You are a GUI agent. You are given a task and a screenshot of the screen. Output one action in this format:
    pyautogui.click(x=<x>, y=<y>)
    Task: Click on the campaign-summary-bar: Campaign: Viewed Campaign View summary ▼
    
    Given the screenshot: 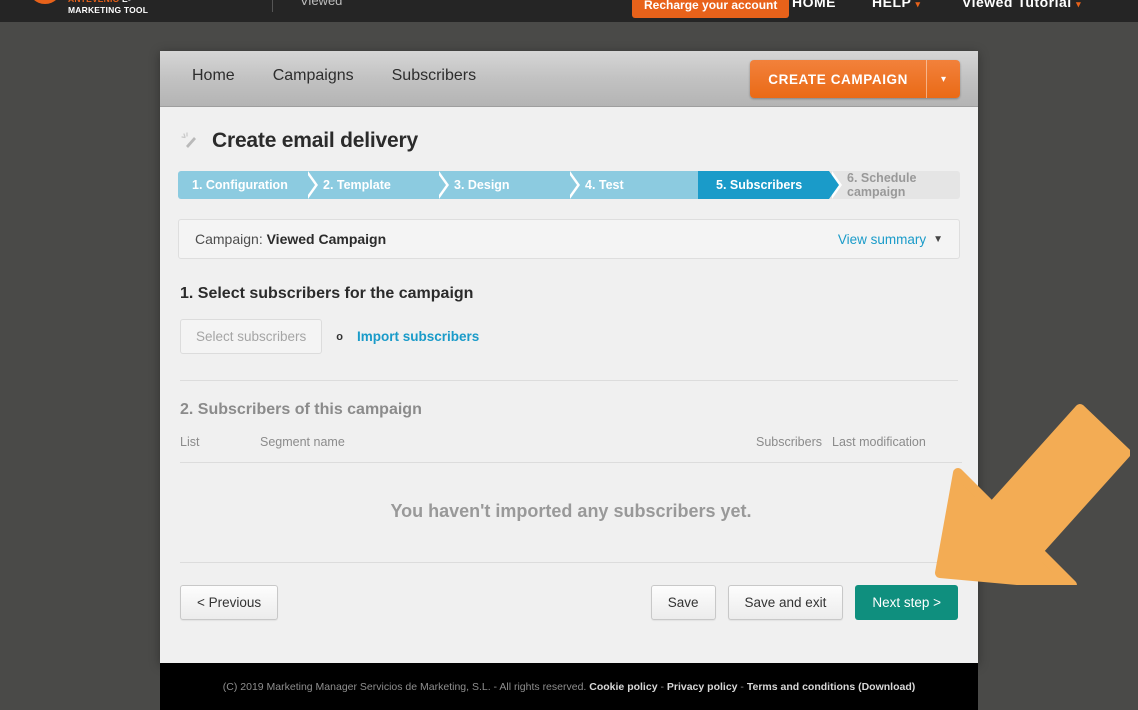 What is the action you would take?
    pyautogui.click(x=569, y=239)
    